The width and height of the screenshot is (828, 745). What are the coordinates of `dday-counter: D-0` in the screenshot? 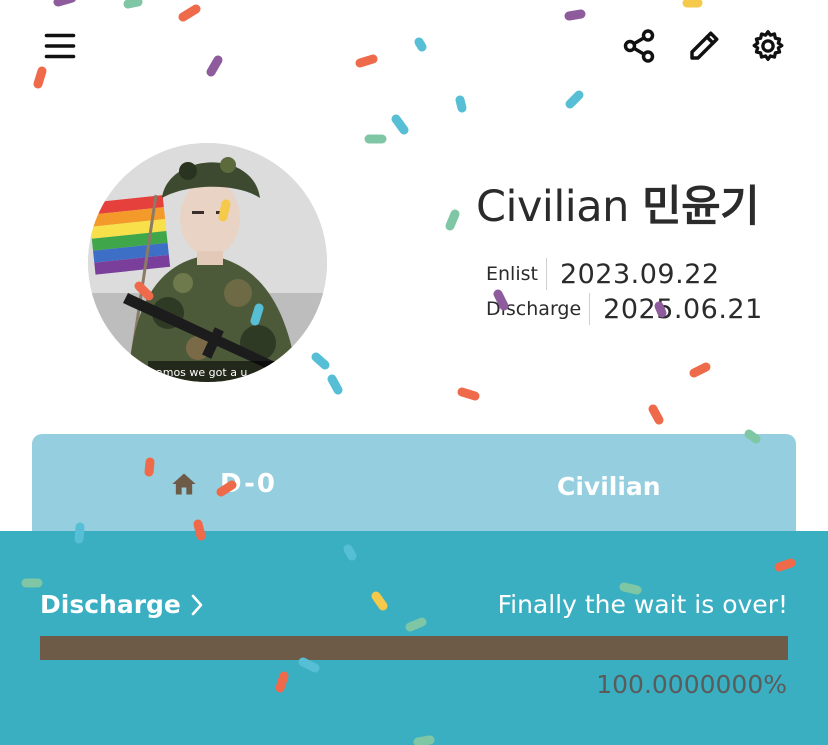 It's located at (223, 484).